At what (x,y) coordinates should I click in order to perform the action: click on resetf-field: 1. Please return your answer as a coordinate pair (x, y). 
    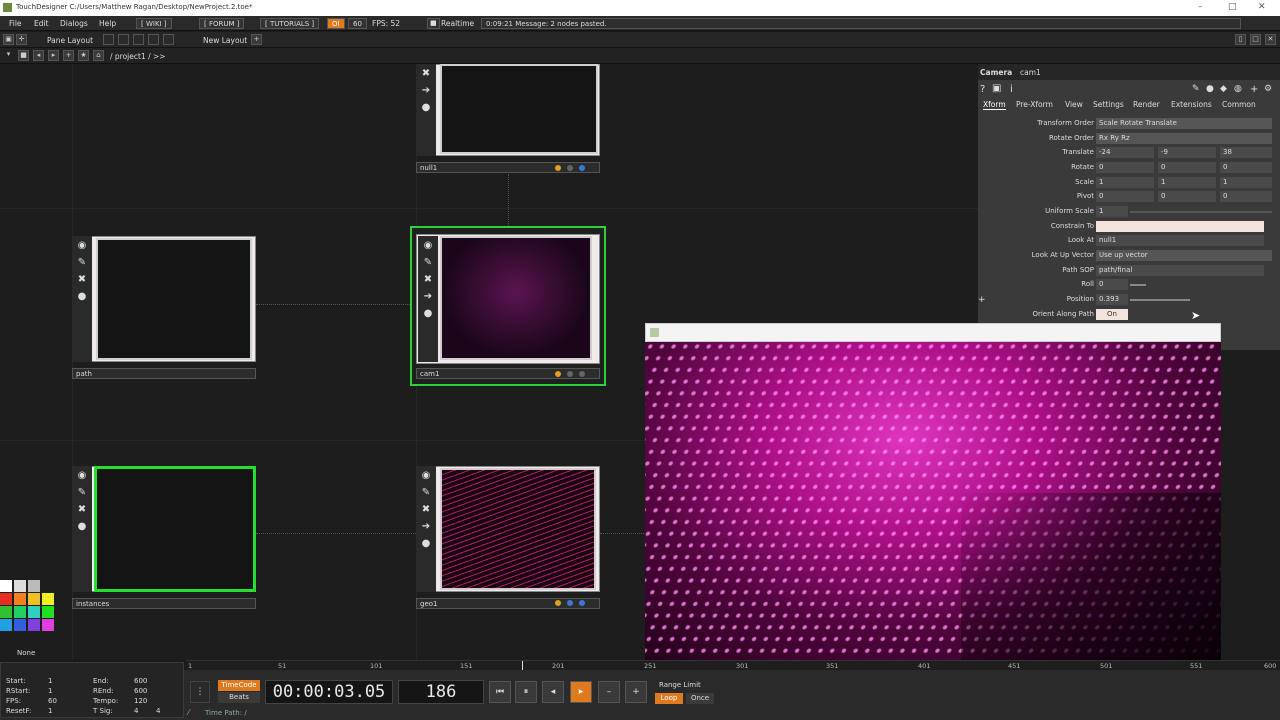
    Looking at the image, I should click on (50, 711).